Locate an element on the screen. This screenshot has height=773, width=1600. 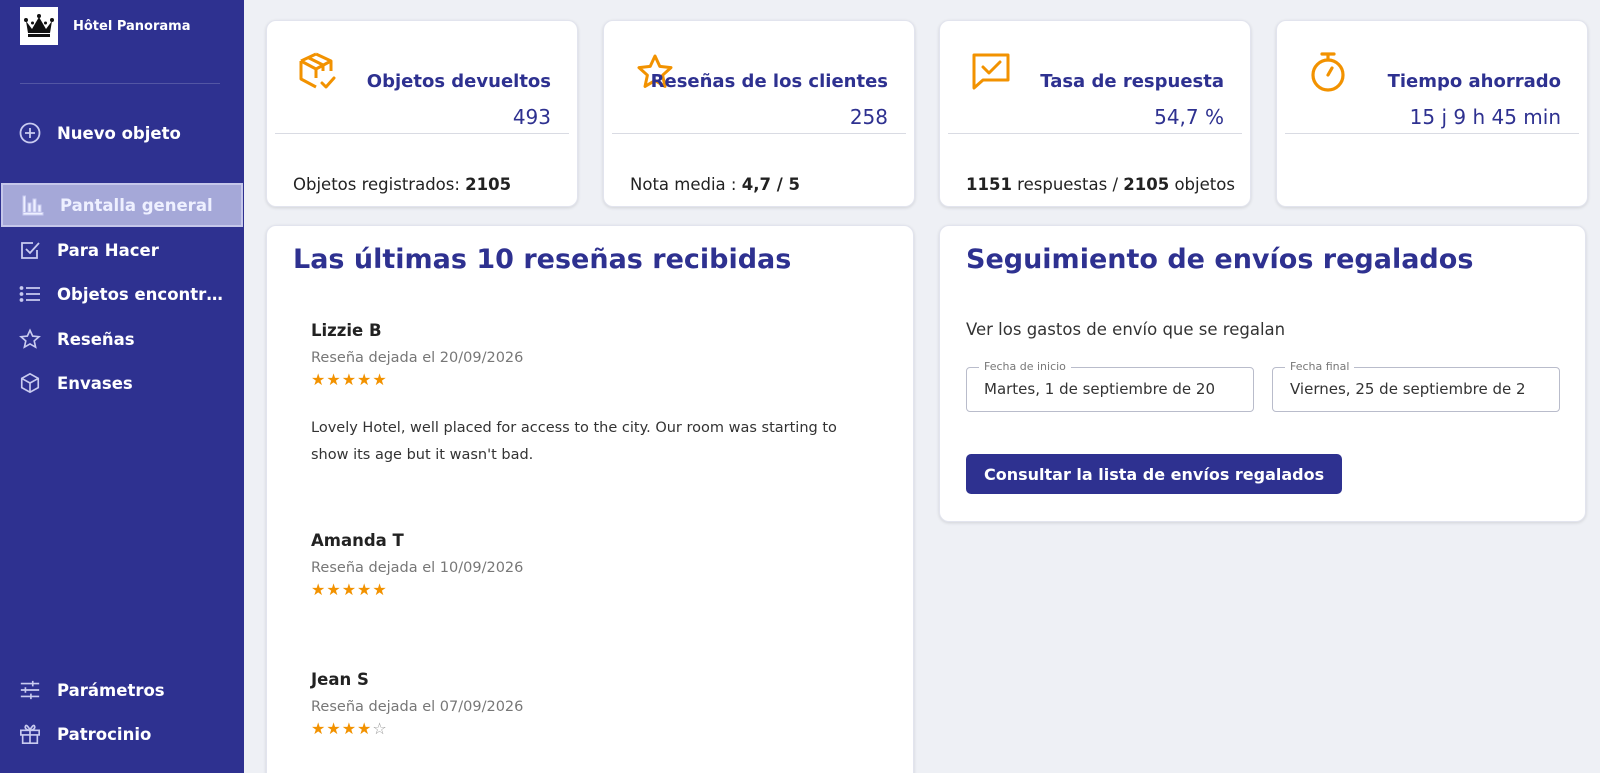
sidebar-item-label: Objetos encontrados is located at coordinates (142, 294).